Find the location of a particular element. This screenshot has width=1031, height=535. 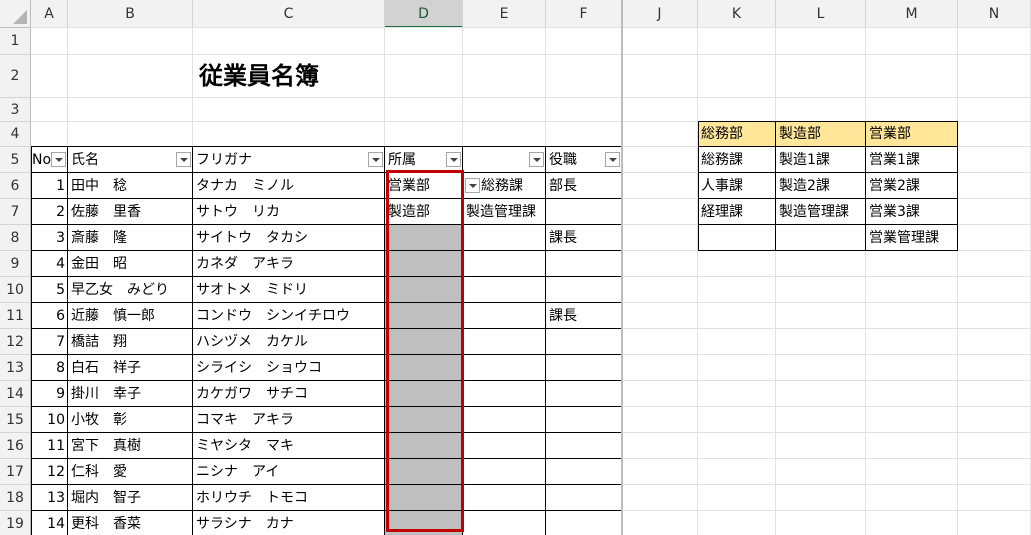

column-header-b: B is located at coordinates (130, 14).